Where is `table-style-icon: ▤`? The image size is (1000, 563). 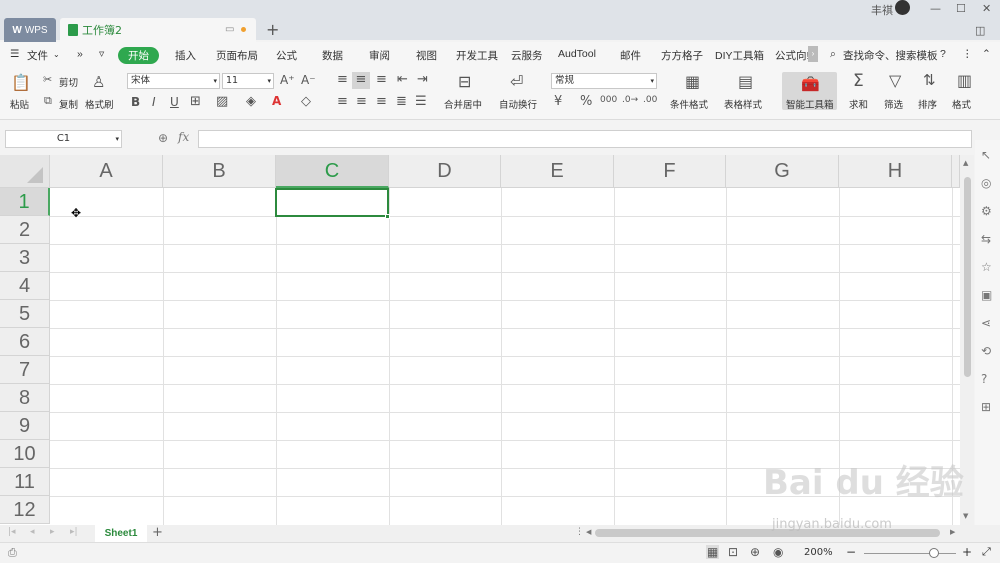
table-style-icon: ▤ is located at coordinates (745, 81).